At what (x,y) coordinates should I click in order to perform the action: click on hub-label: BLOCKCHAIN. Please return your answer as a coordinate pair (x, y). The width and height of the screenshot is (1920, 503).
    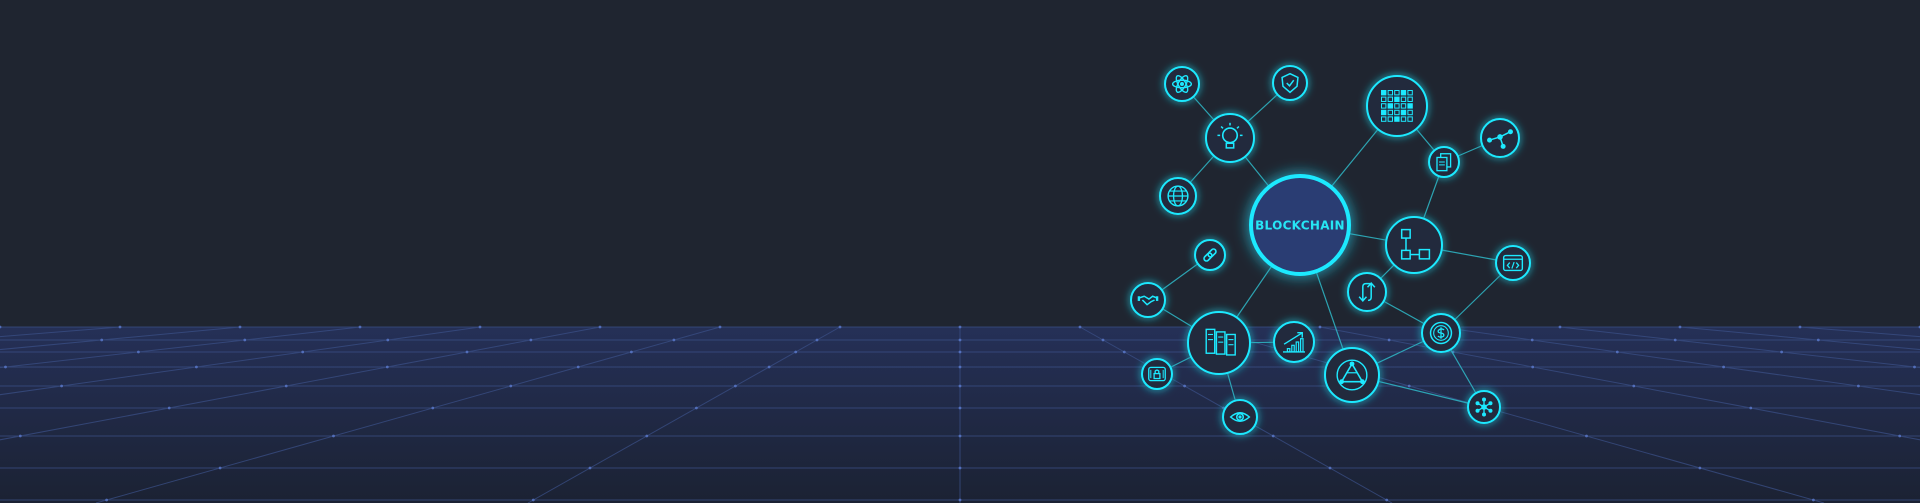
    Looking at the image, I should click on (1300, 226).